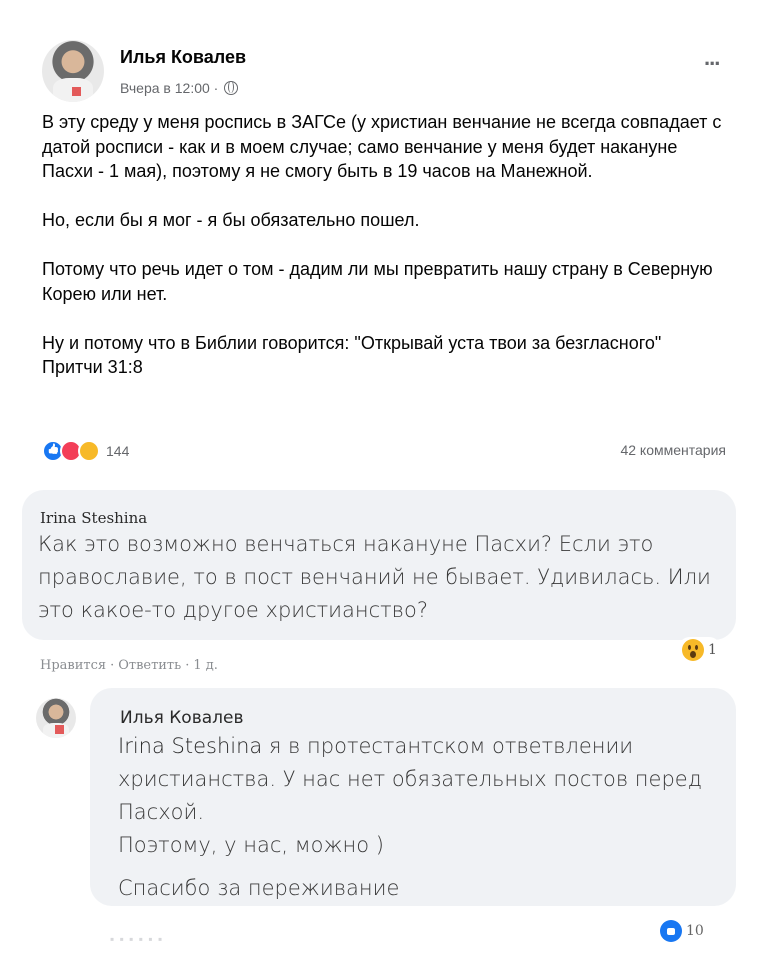  What do you see at coordinates (671, 931) in the screenshot?
I see `like-icon` at bounding box center [671, 931].